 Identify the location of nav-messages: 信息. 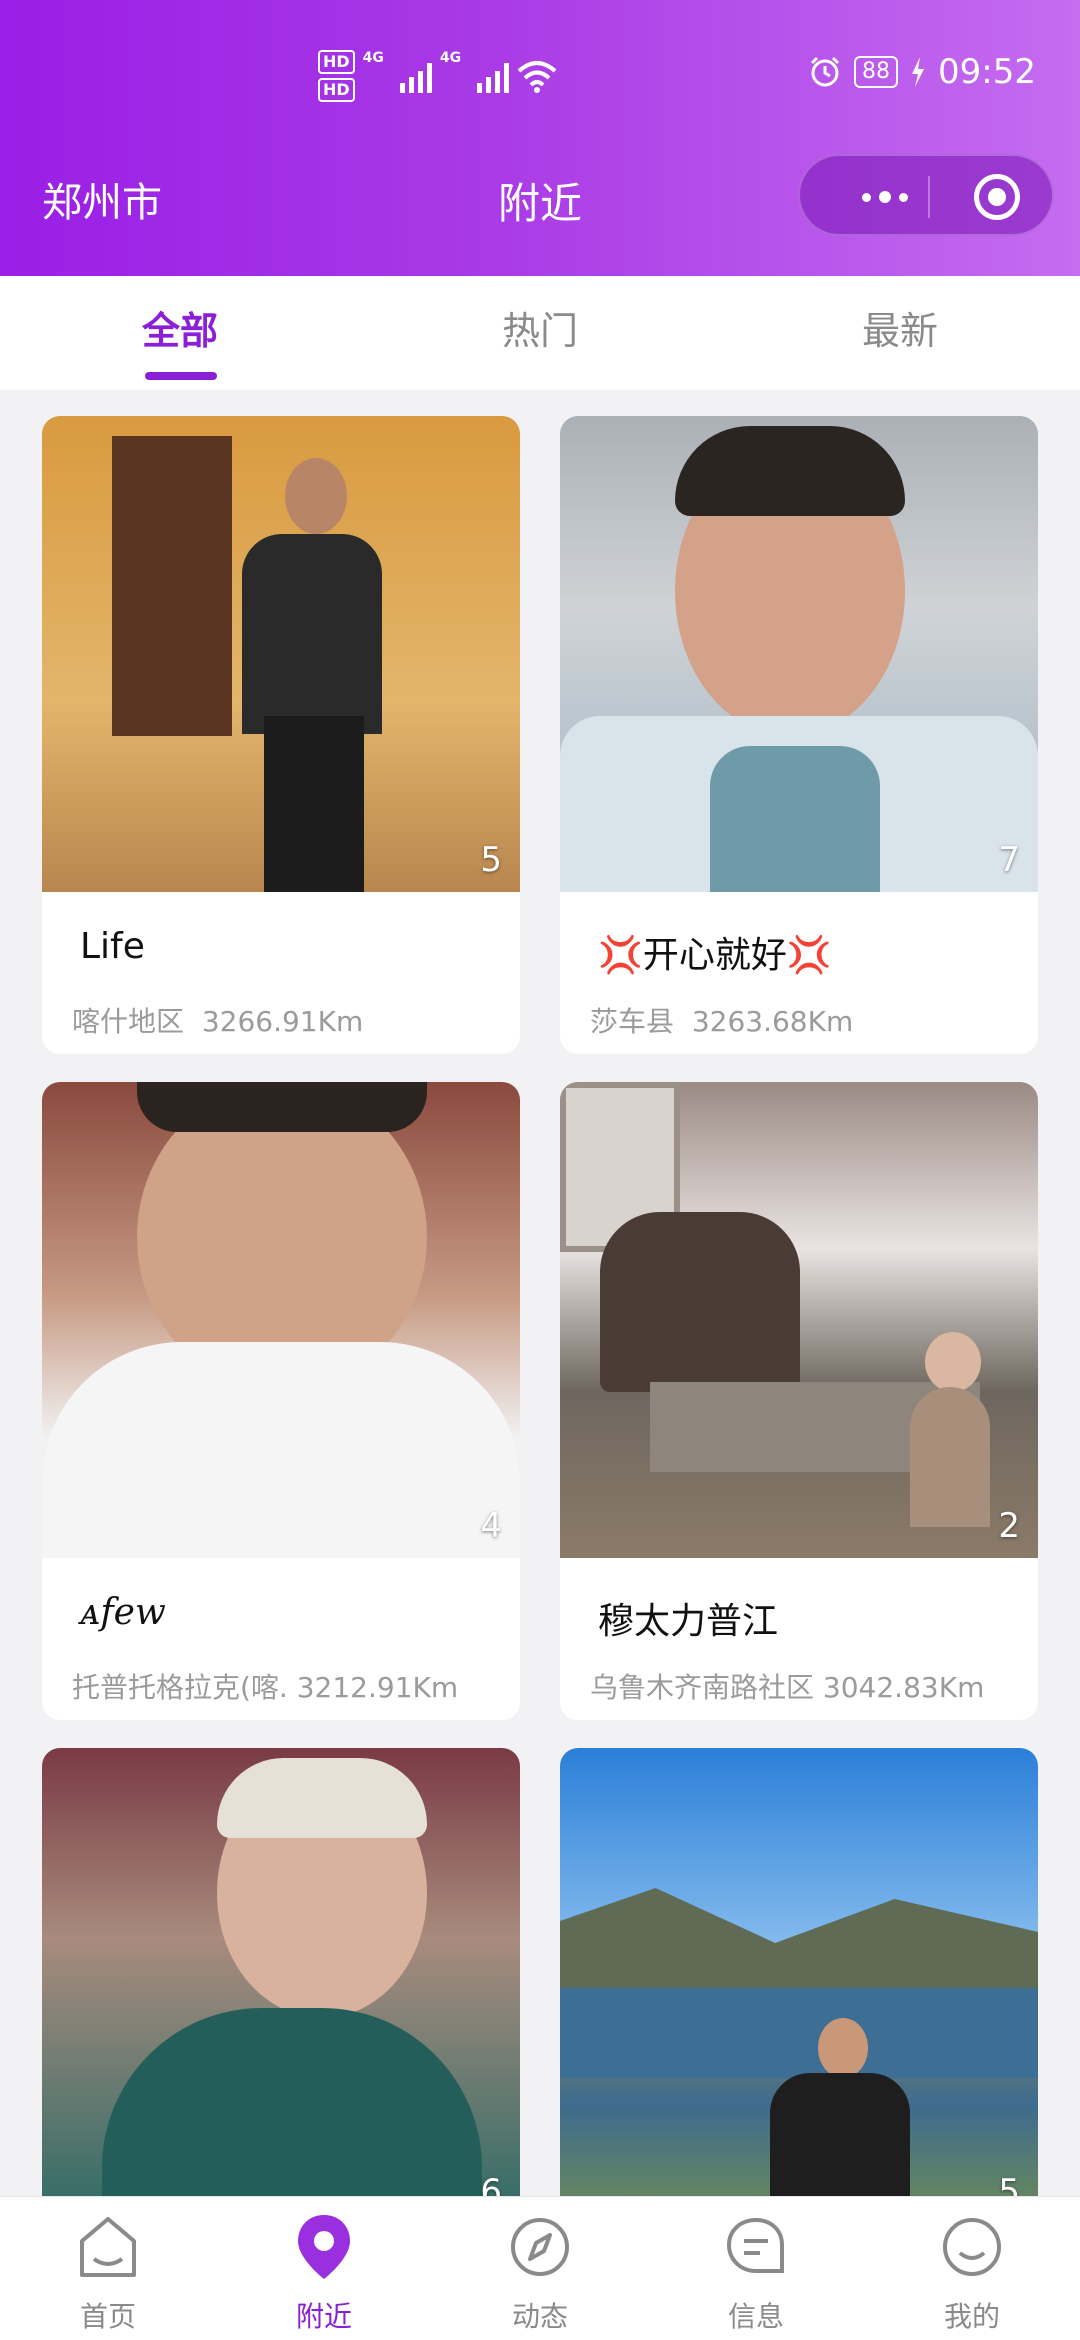
(756, 2268).